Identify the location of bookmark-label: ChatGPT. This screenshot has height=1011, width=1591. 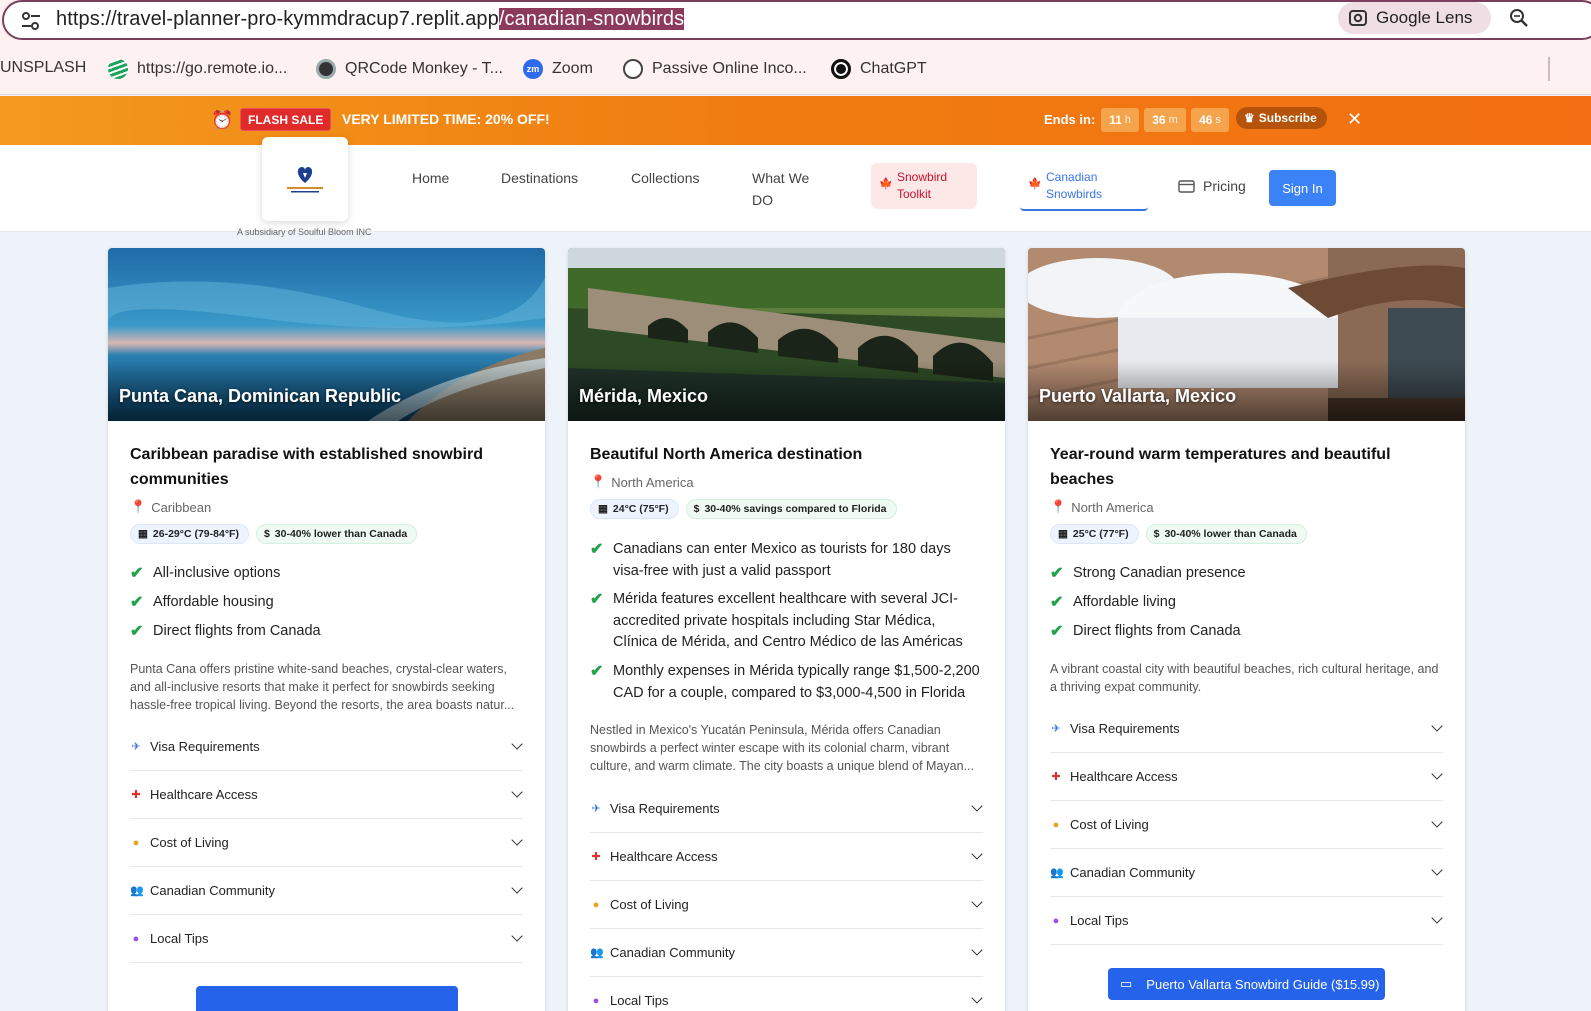
(893, 68).